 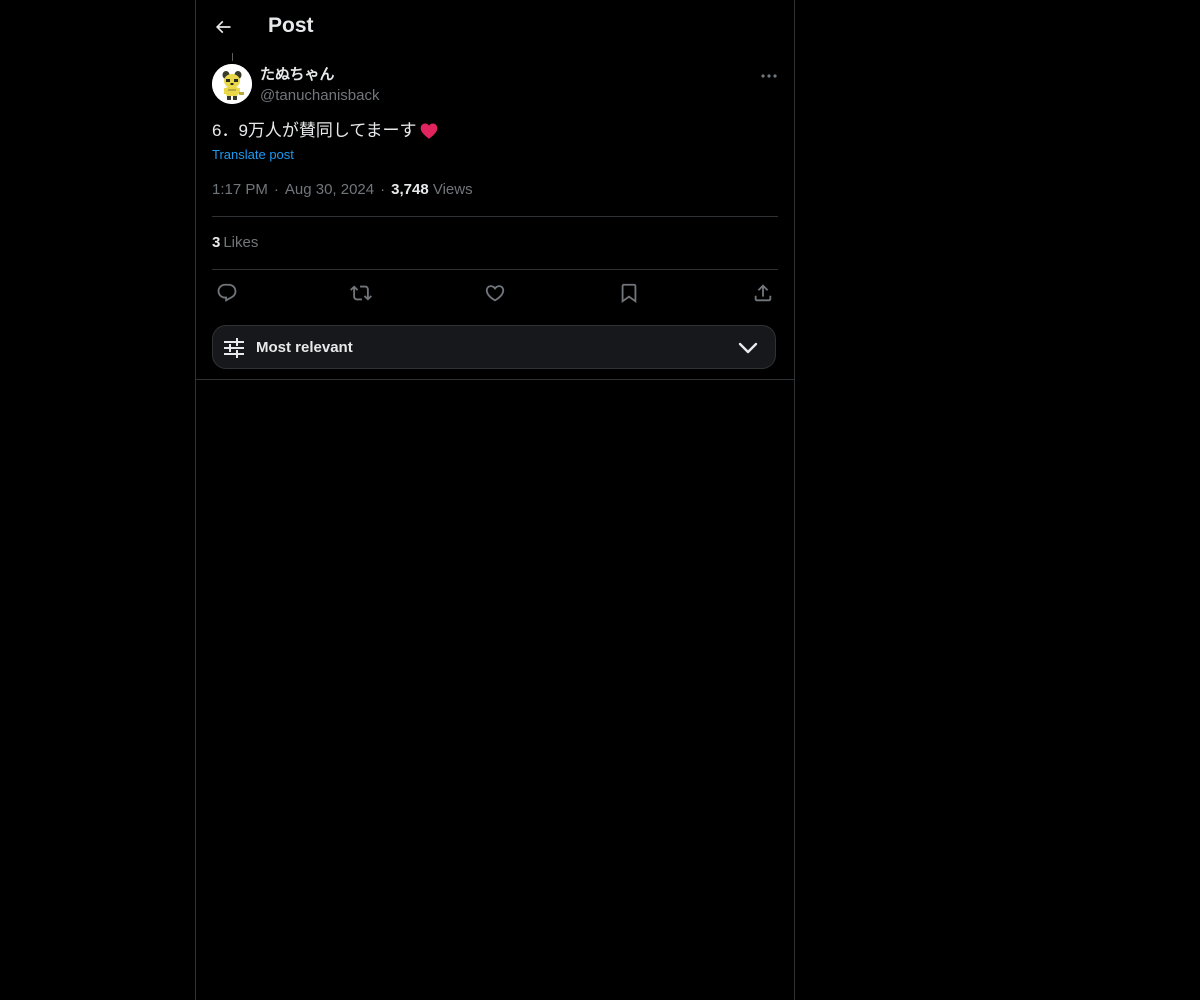 I want to click on back-arrow-icon, so click(x=223, y=27).